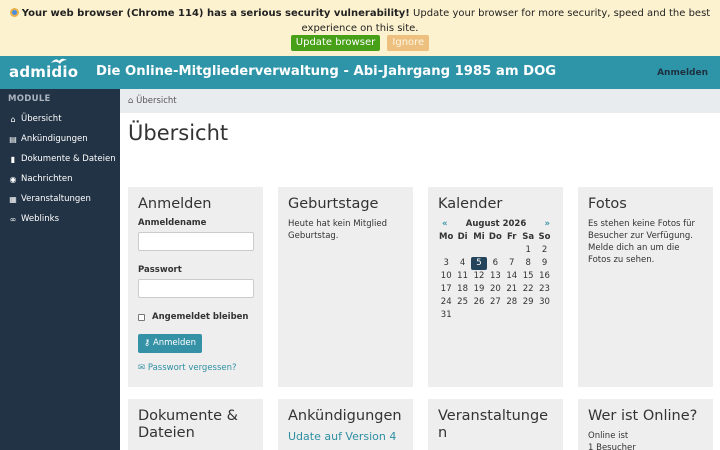  I want to click on sidebar-item-uebersicht: ⌂ Übersicht, so click(60, 119).